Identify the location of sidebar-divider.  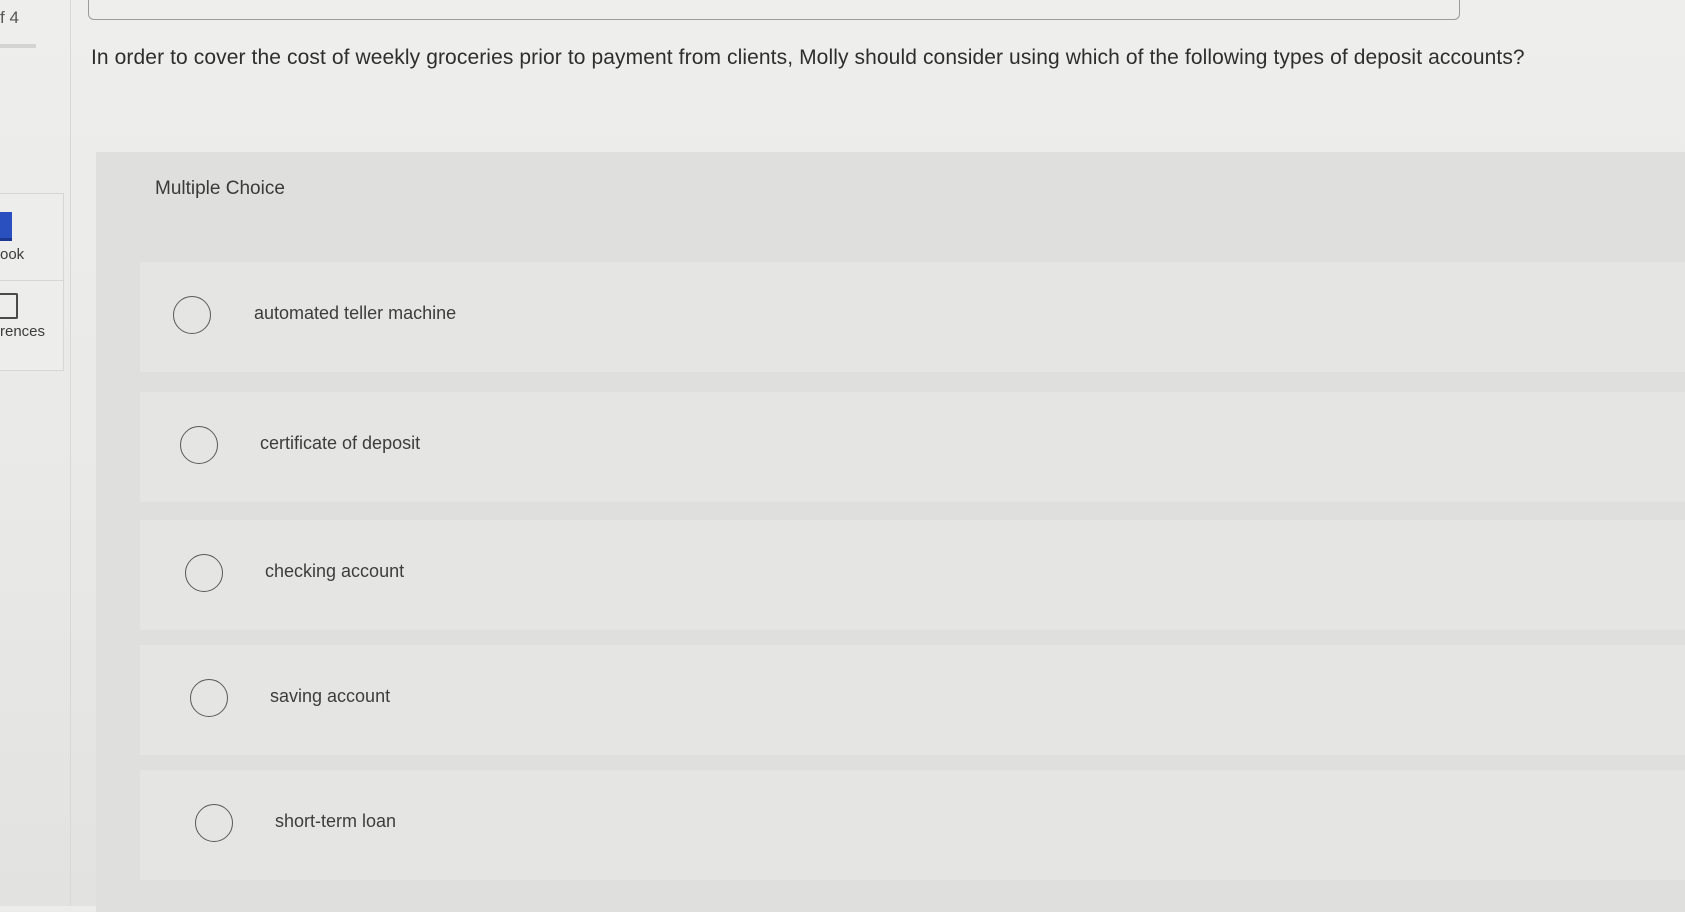
(18, 46).